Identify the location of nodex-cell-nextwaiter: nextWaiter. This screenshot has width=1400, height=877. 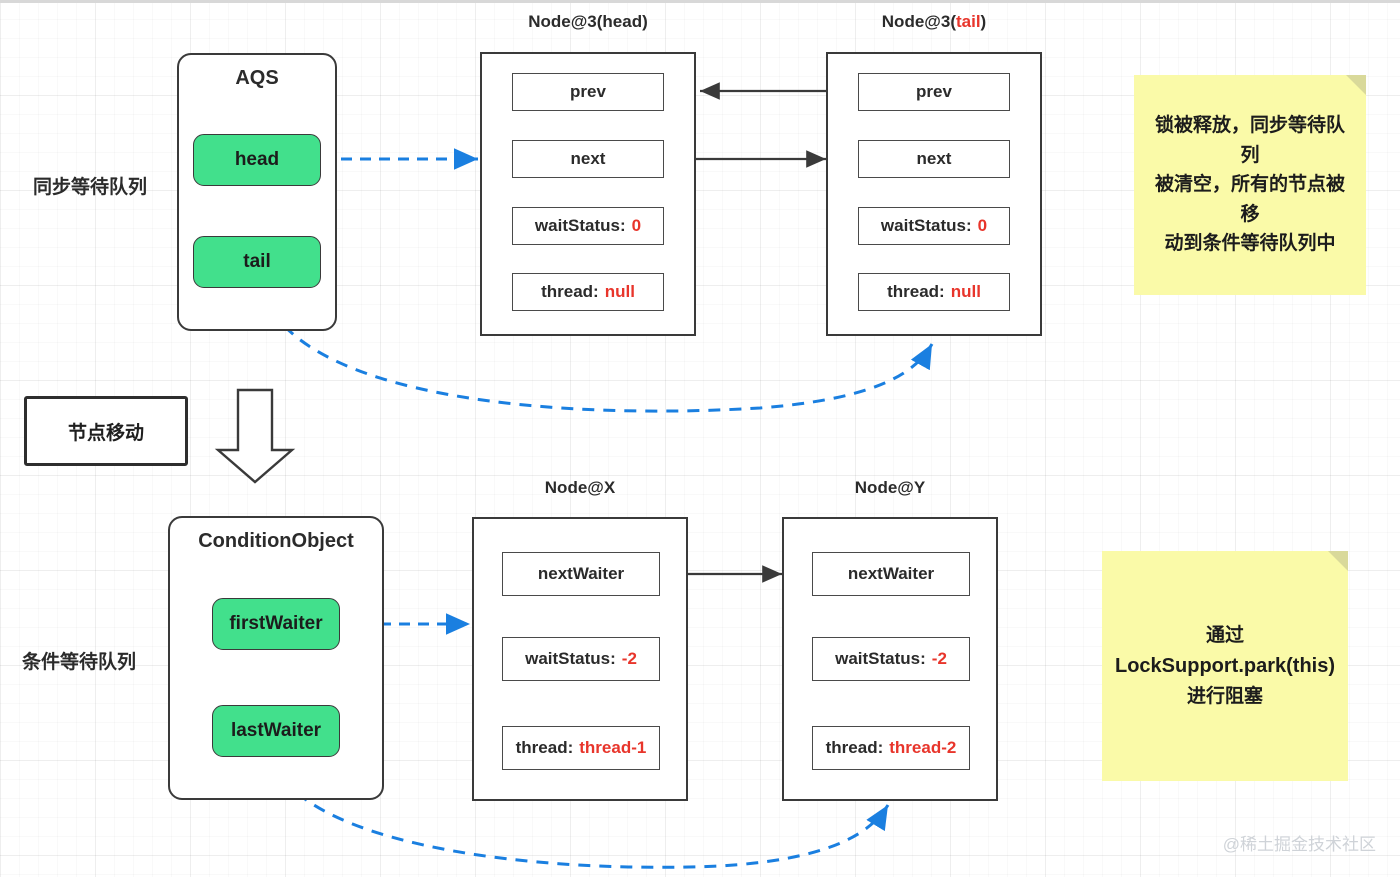
(581, 574).